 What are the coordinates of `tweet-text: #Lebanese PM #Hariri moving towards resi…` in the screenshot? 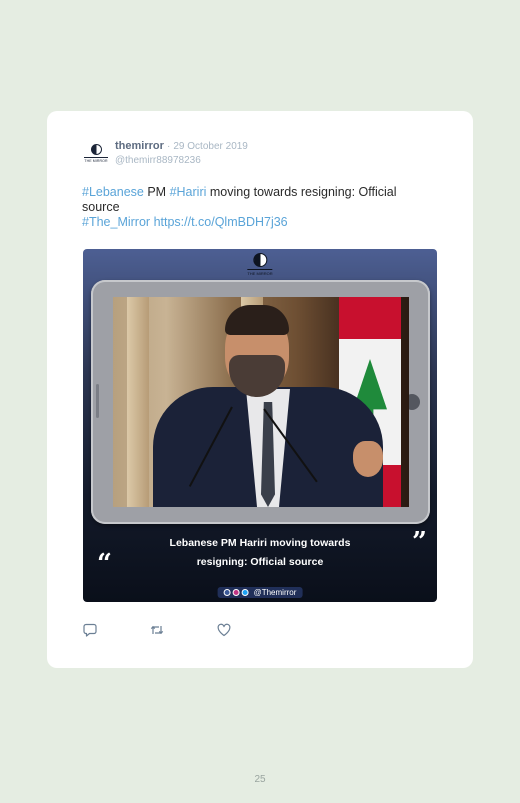 It's located at (259, 207).